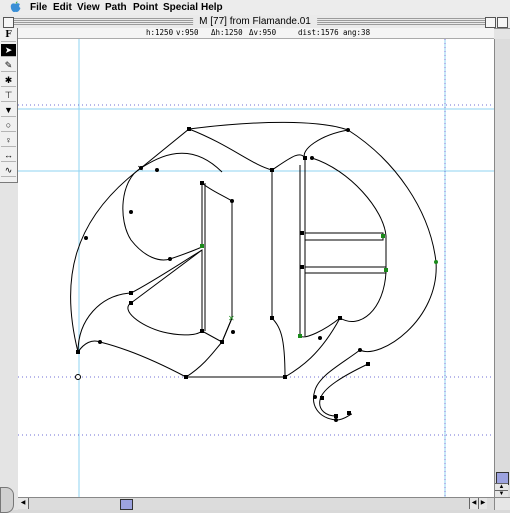  I want to click on right-top-join, so click(326, 144).